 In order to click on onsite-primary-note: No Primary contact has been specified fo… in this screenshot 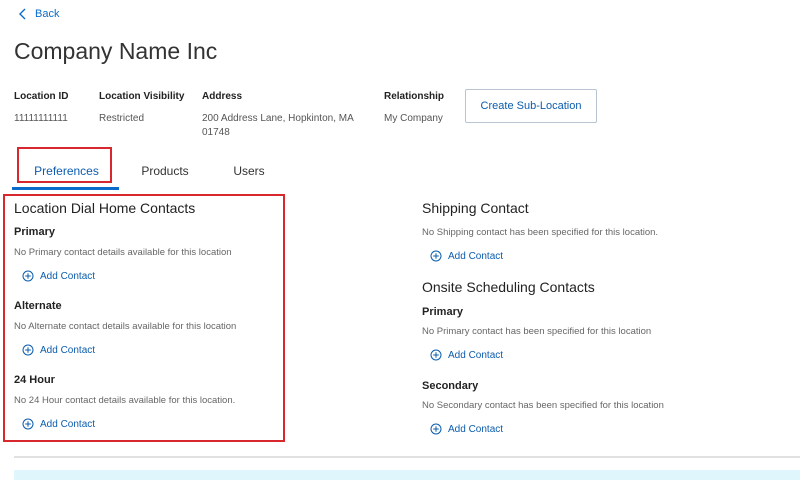, I will do `click(537, 331)`.